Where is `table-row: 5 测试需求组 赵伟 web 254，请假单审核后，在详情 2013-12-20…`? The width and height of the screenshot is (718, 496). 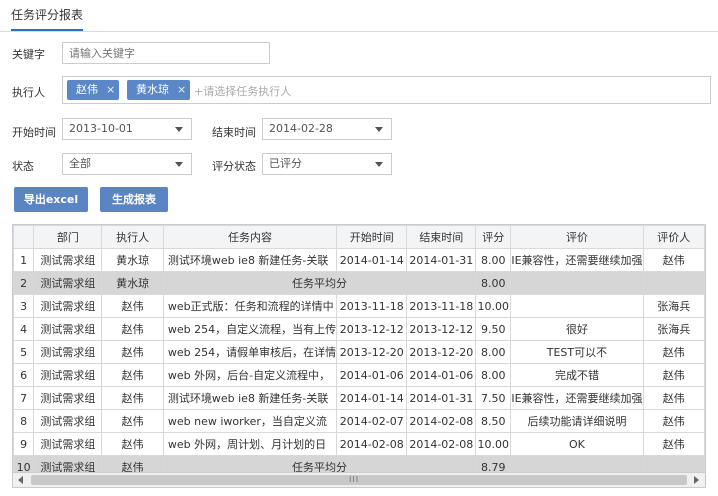
table-row: 5 测试需求组 赵伟 web 254，请假单审核后，在详情 2013-12-20… is located at coordinates (359, 352).